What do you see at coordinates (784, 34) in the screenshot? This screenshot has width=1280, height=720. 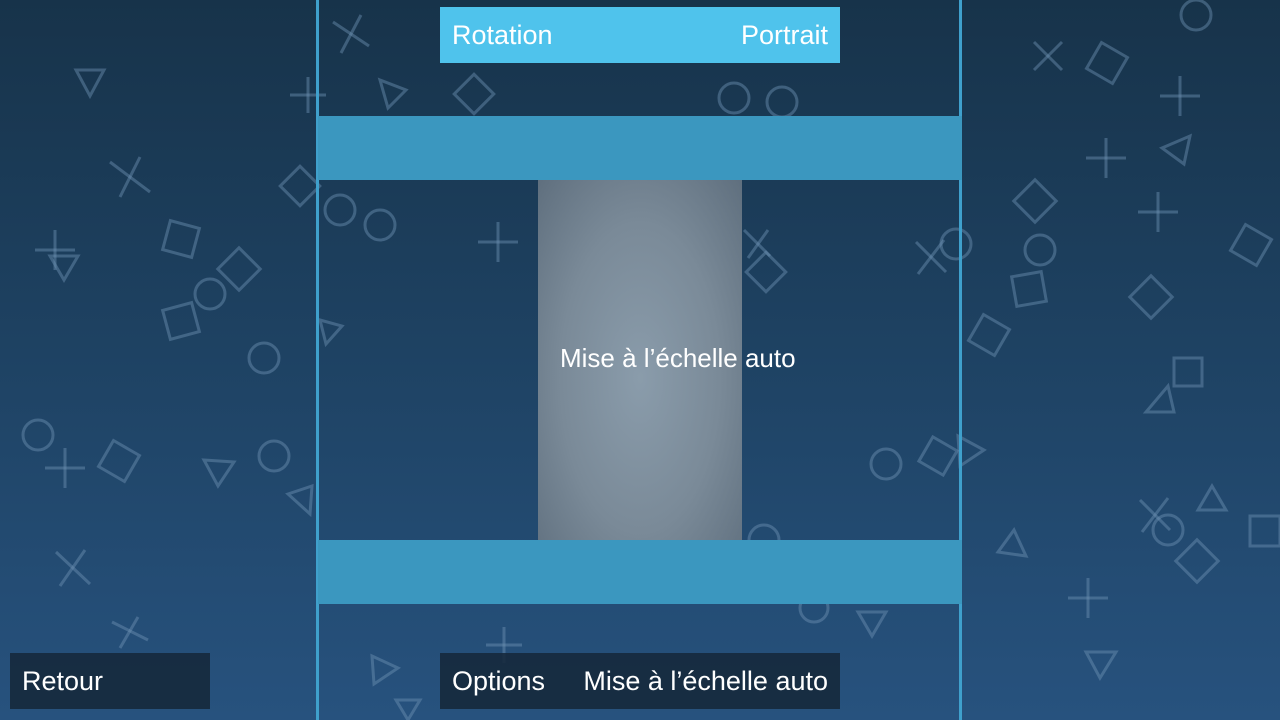 I see `rotation-value: Portrait` at bounding box center [784, 34].